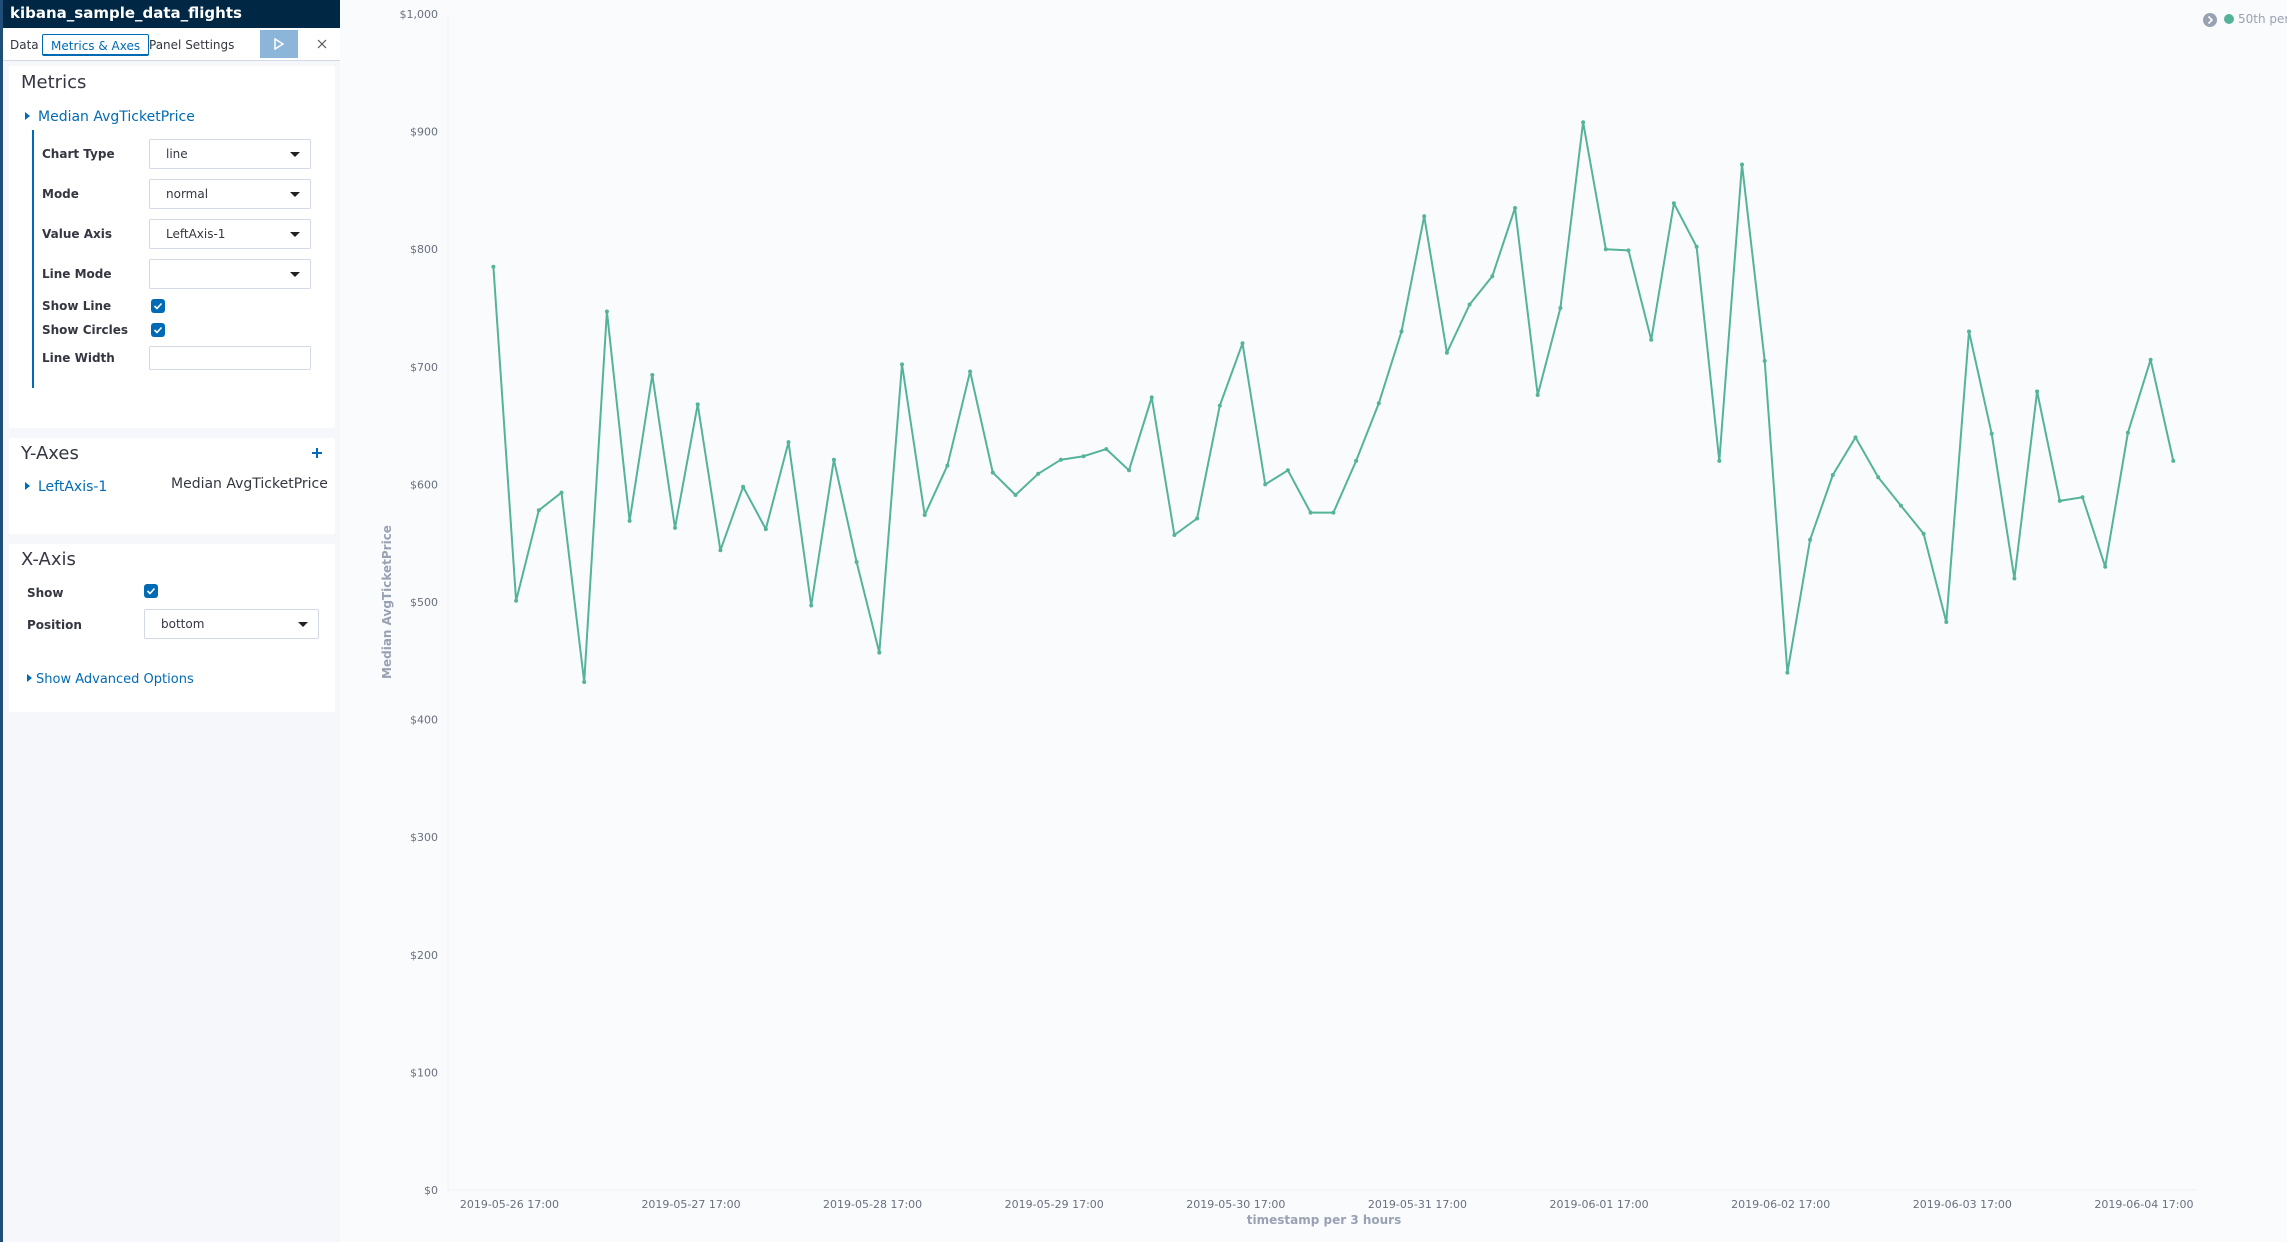  Describe the element at coordinates (230, 194) in the screenshot. I see `mode-select: normal` at that location.